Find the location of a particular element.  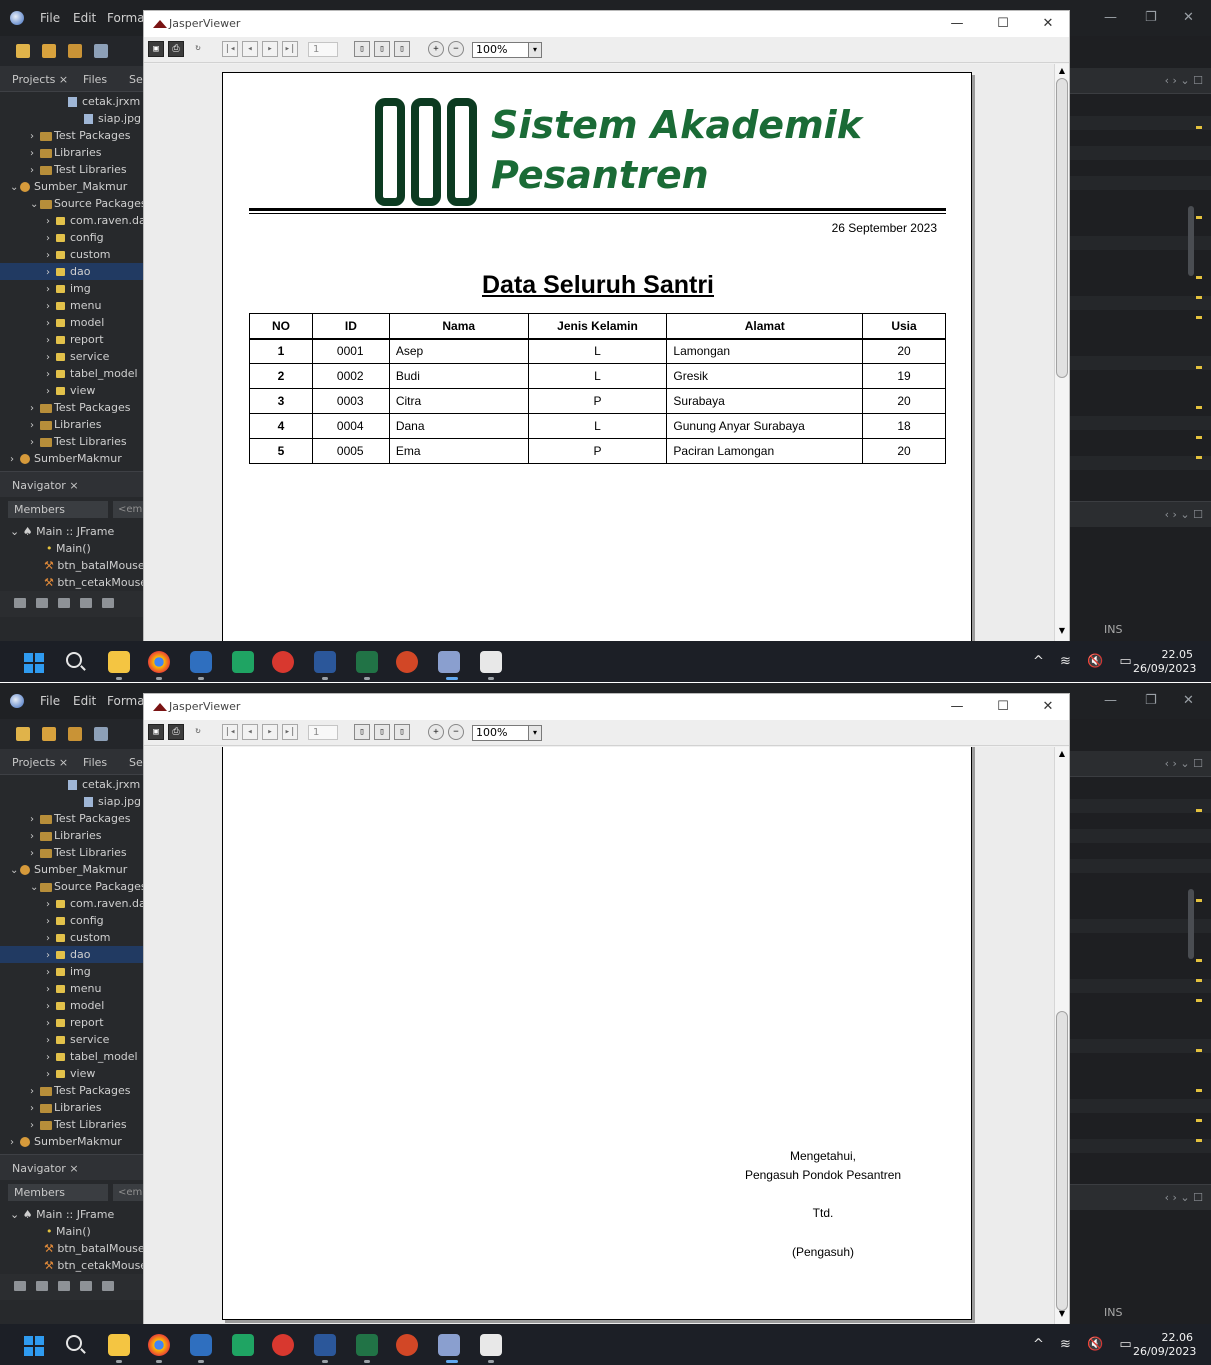

open-project-icon is located at coordinates (75, 734).